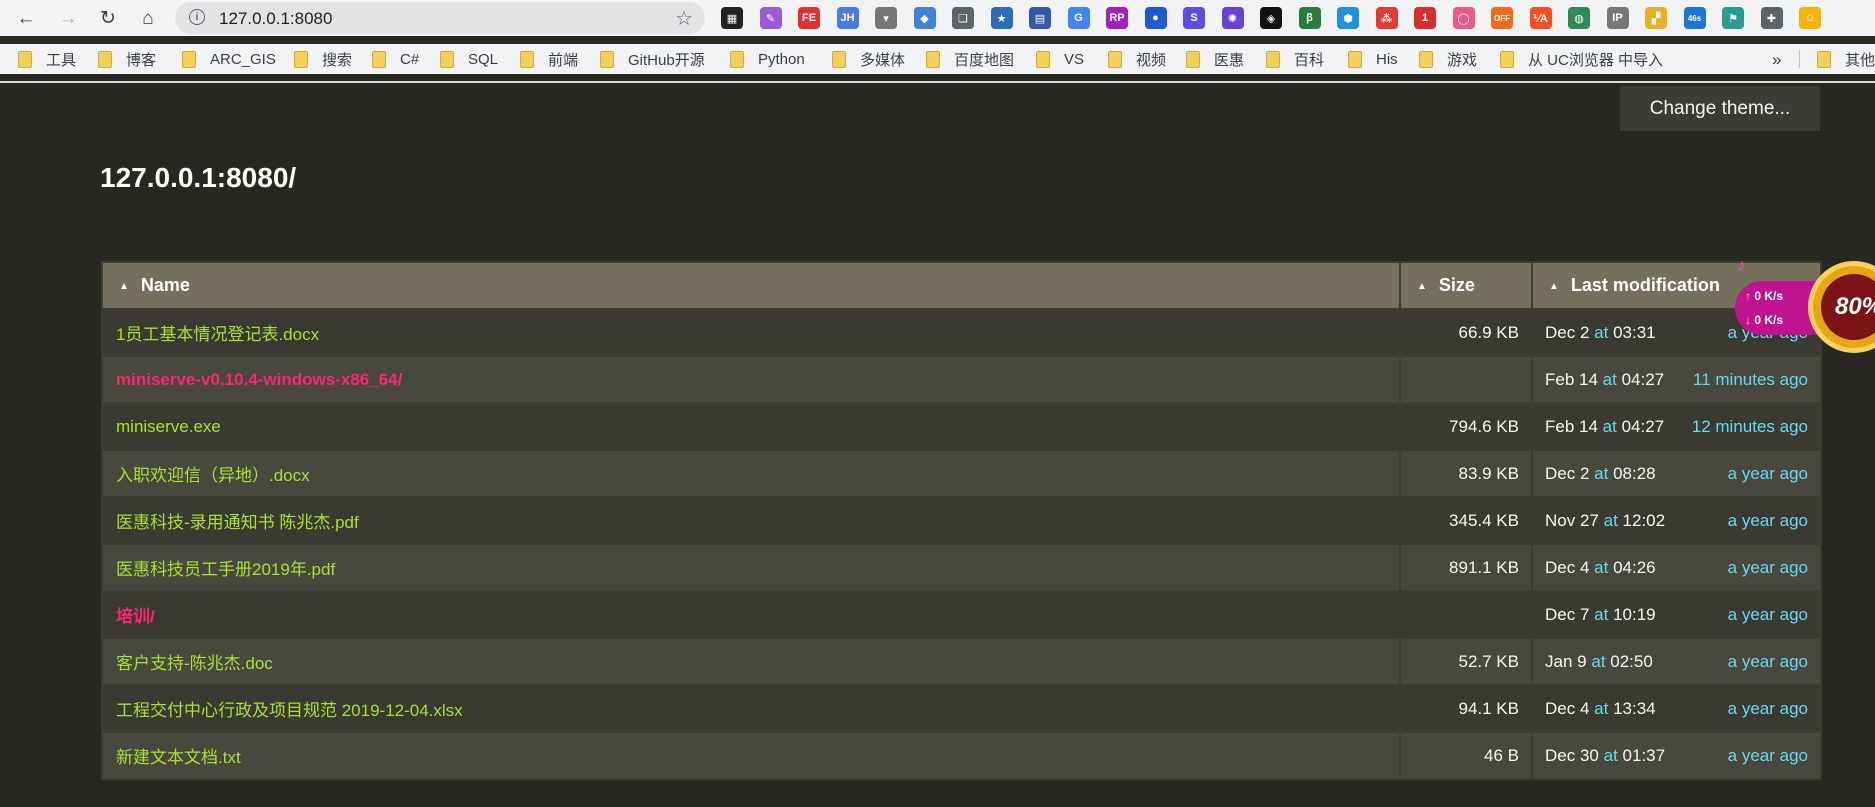  Describe the element at coordinates (1466, 379) in the screenshot. I see `file-size` at that location.